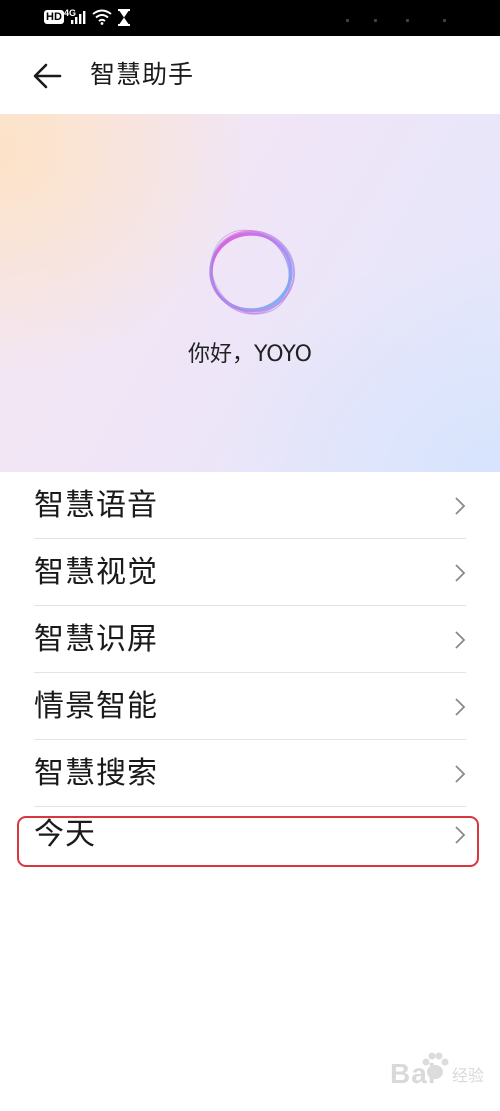 Image resolution: width=500 pixels, height=1111 pixels. What do you see at coordinates (248, 841) in the screenshot?
I see `highlight-box` at bounding box center [248, 841].